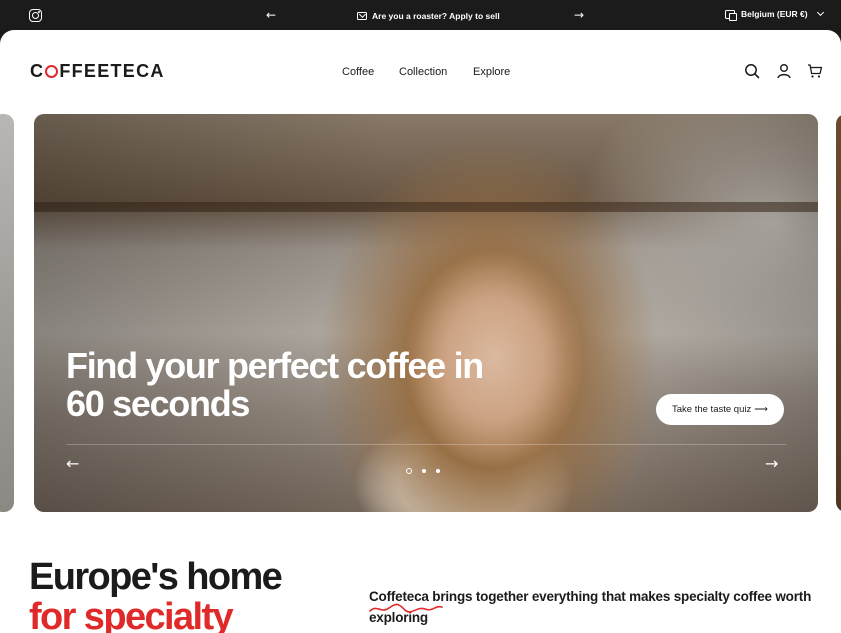 The image size is (841, 633). What do you see at coordinates (271, 15) in the screenshot?
I see `announcement-prev-arrow-icon: ←` at bounding box center [271, 15].